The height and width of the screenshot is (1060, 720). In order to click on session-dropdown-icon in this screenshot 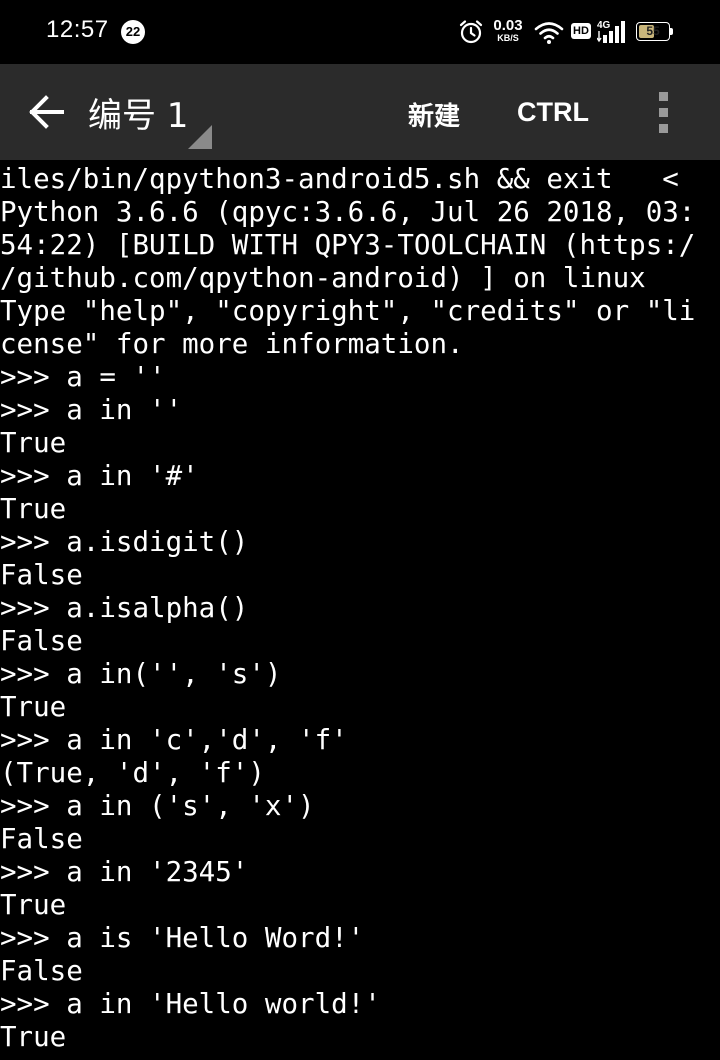, I will do `click(200, 137)`.